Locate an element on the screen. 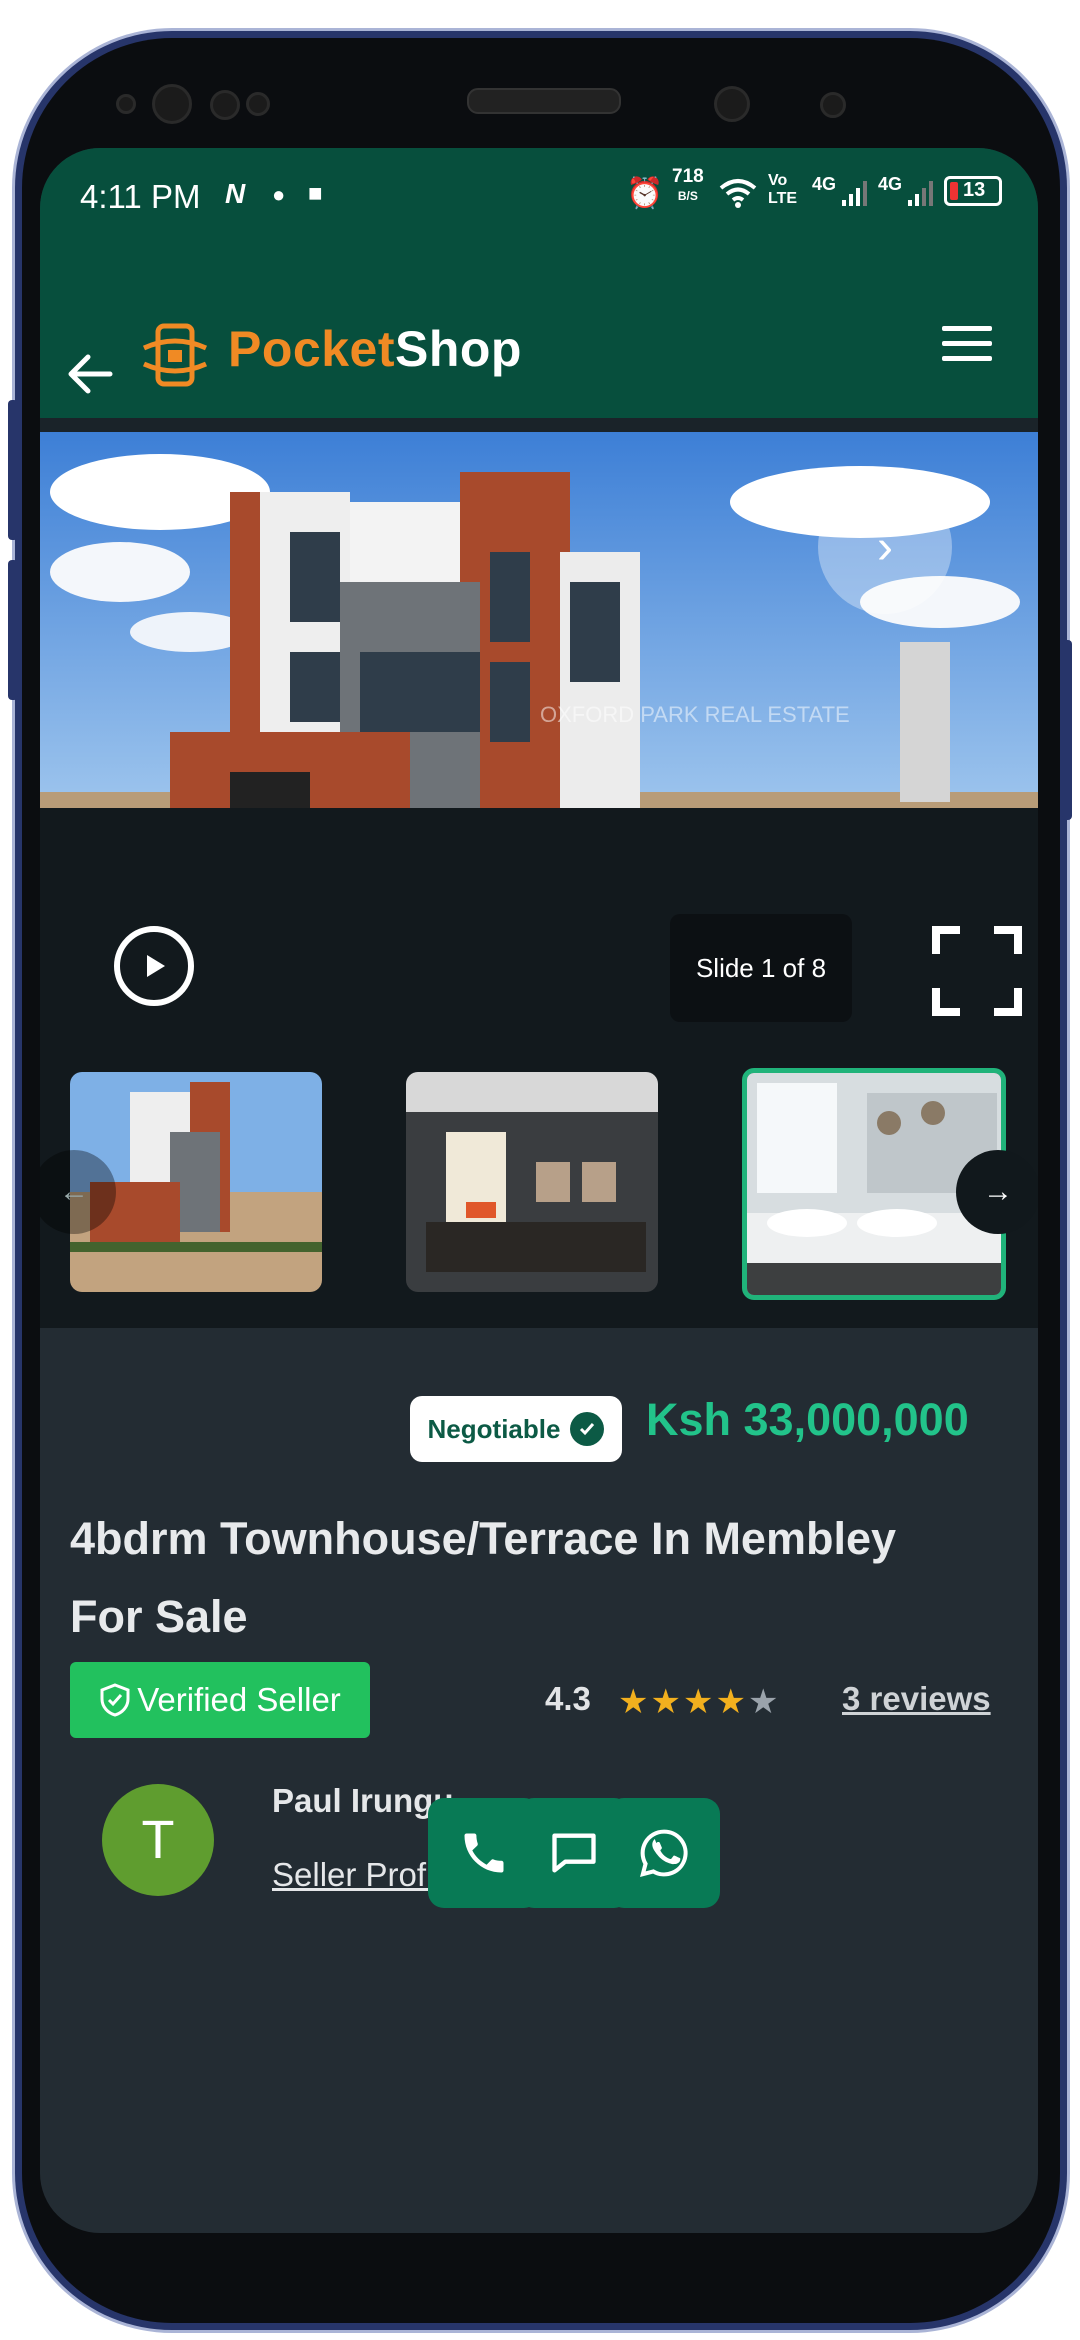 This screenshot has height=2340, width=1080. chevron-right-icon: › is located at coordinates (885, 547).